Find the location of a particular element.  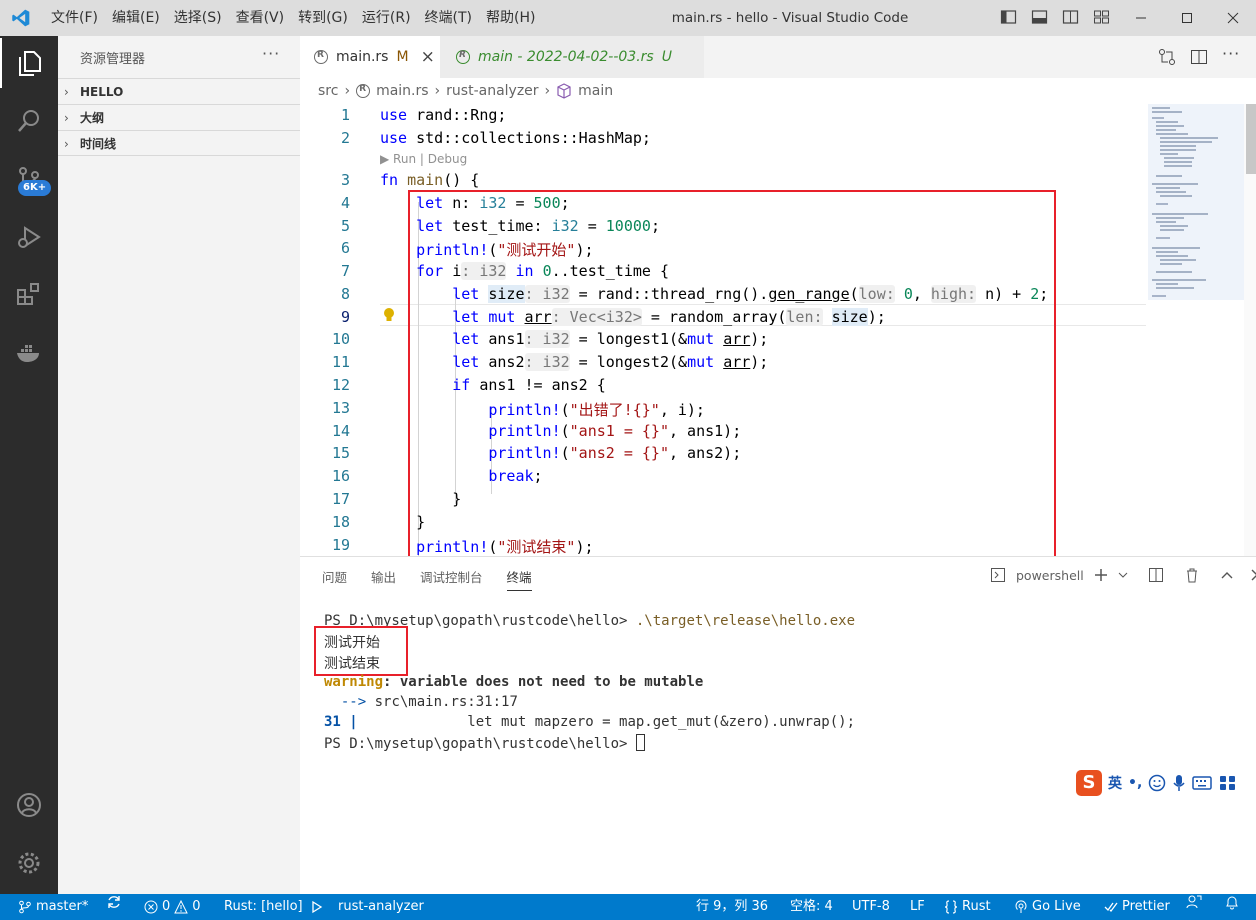

customize-layout-icon is located at coordinates (1101, 17).